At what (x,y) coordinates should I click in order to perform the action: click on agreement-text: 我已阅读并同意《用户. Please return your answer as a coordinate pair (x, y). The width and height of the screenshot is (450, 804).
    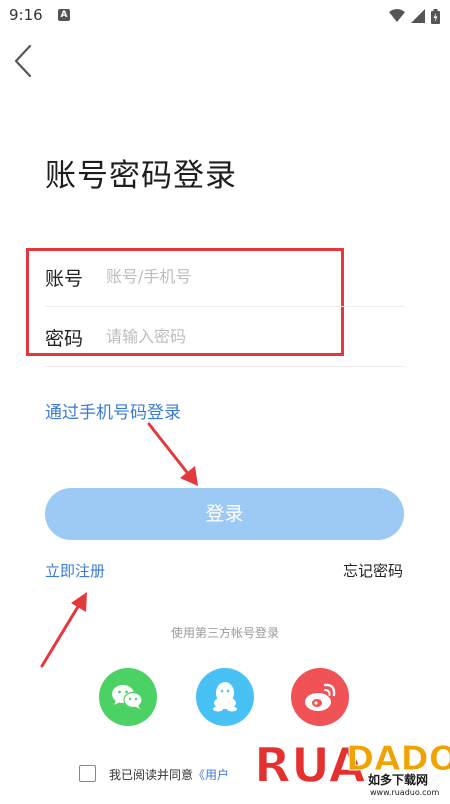
    Looking at the image, I should click on (169, 774).